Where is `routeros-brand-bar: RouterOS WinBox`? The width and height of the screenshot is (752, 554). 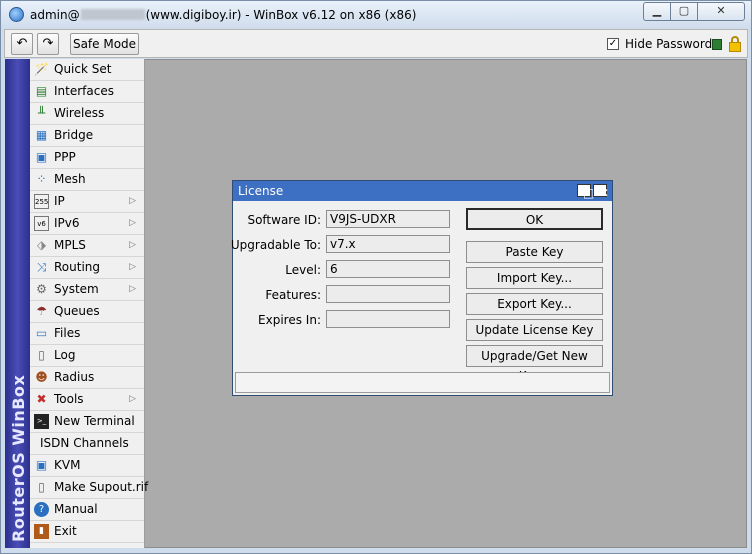
routeros-brand-bar: RouterOS WinBox is located at coordinates (17, 303).